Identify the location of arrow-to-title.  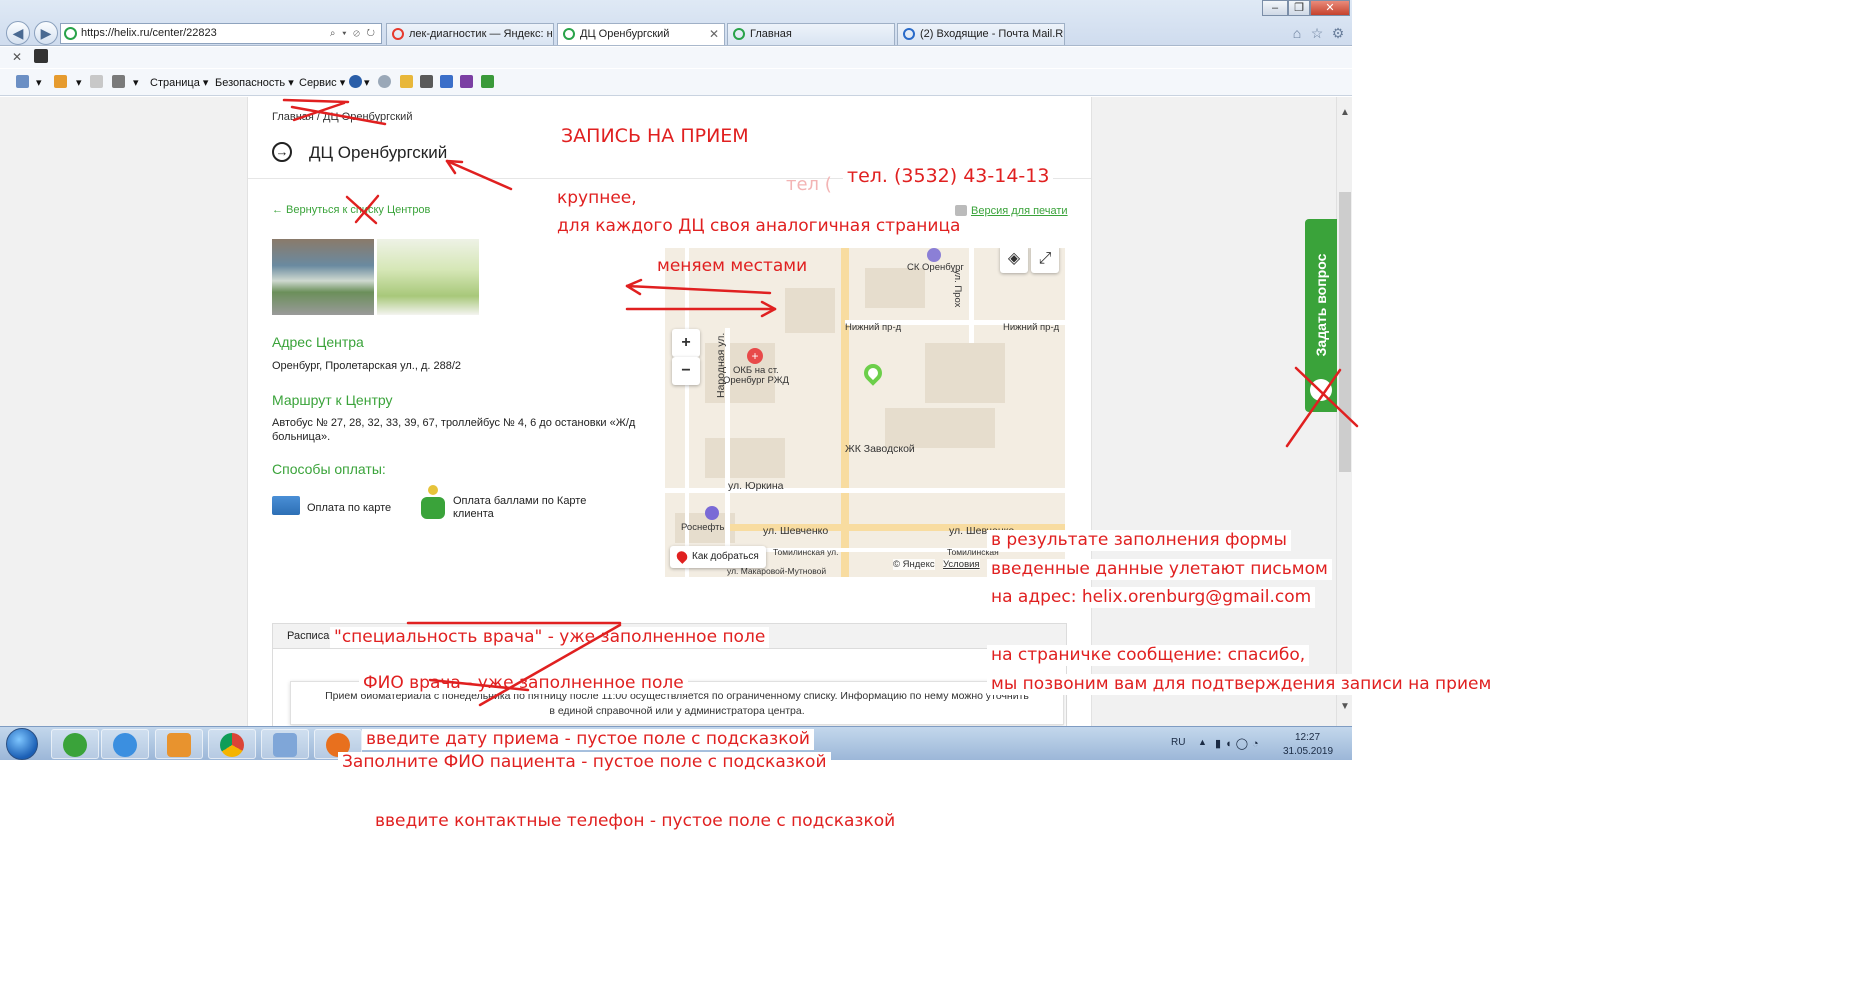
(479, 175).